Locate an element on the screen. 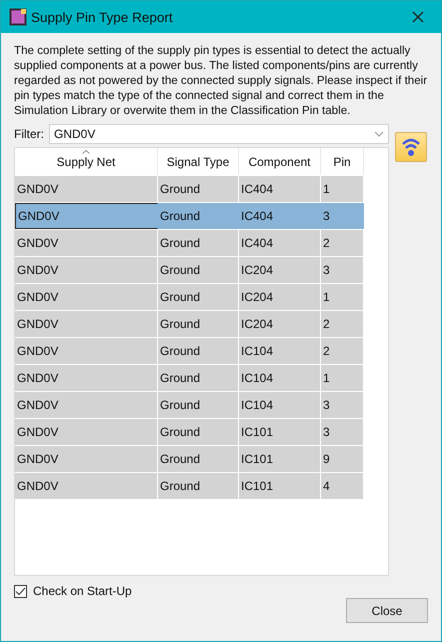 The width and height of the screenshot is (442, 642). table-row: GND0V Ground IC104 1 is located at coordinates (189, 377).